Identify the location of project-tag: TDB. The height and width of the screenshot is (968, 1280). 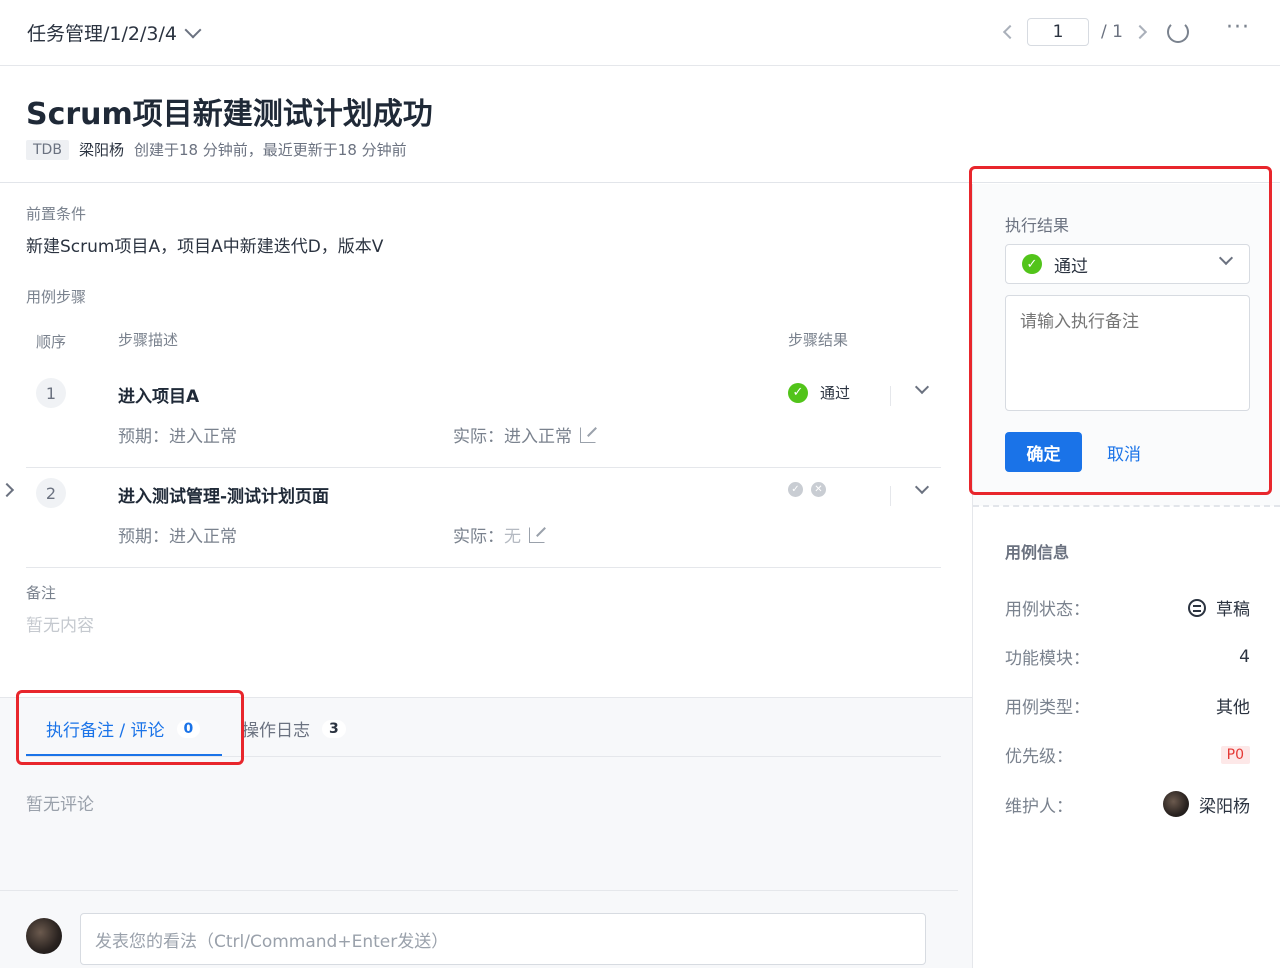
(47, 149).